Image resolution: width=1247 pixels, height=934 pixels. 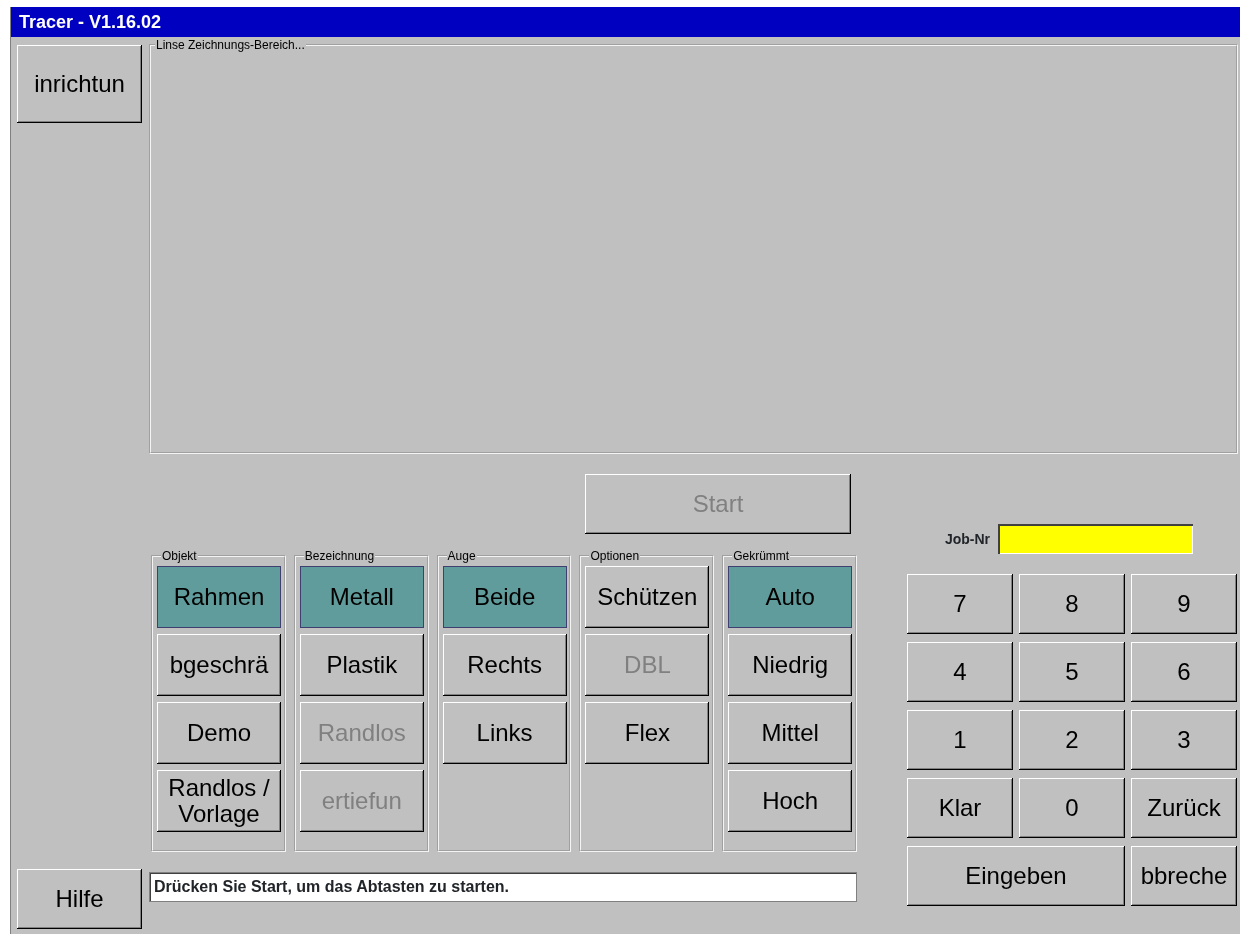 I want to click on option-button: Rahmen, so click(x=219, y=597).